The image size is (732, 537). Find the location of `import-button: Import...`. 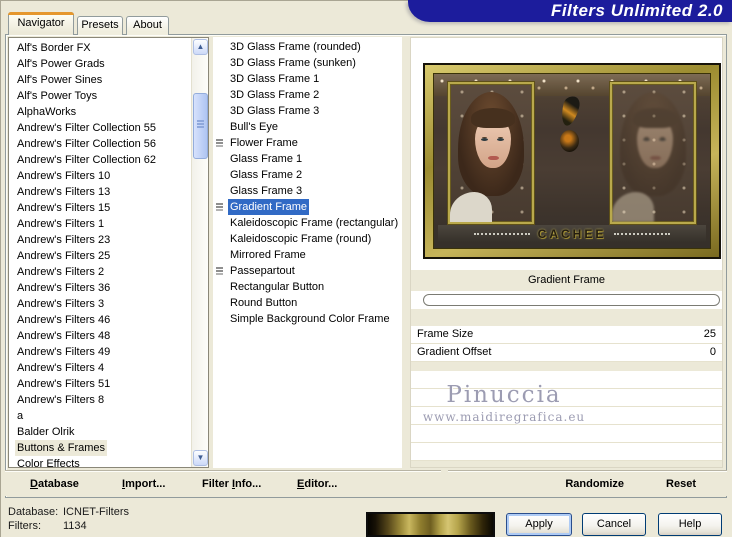

import-button: Import... is located at coordinates (143, 484).